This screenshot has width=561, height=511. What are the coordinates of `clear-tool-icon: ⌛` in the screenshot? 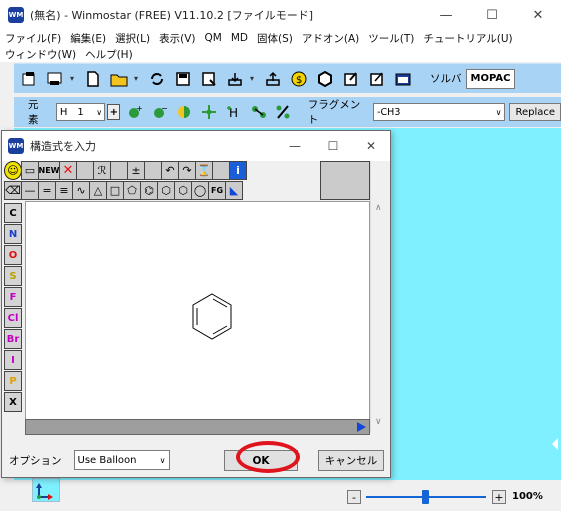 It's located at (204, 170).